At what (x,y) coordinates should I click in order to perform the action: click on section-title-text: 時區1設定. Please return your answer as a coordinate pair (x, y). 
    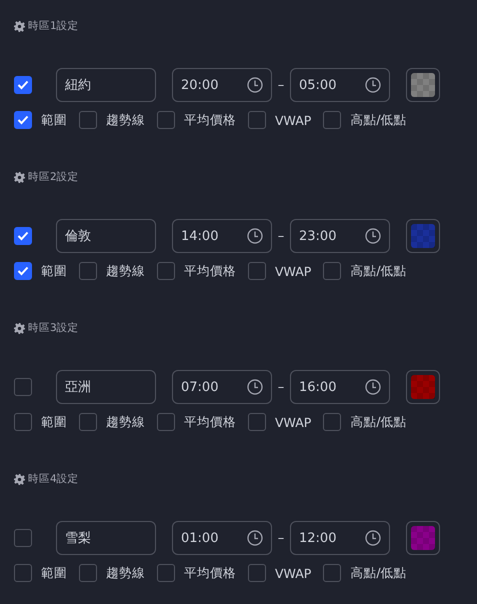
    Looking at the image, I should click on (53, 26).